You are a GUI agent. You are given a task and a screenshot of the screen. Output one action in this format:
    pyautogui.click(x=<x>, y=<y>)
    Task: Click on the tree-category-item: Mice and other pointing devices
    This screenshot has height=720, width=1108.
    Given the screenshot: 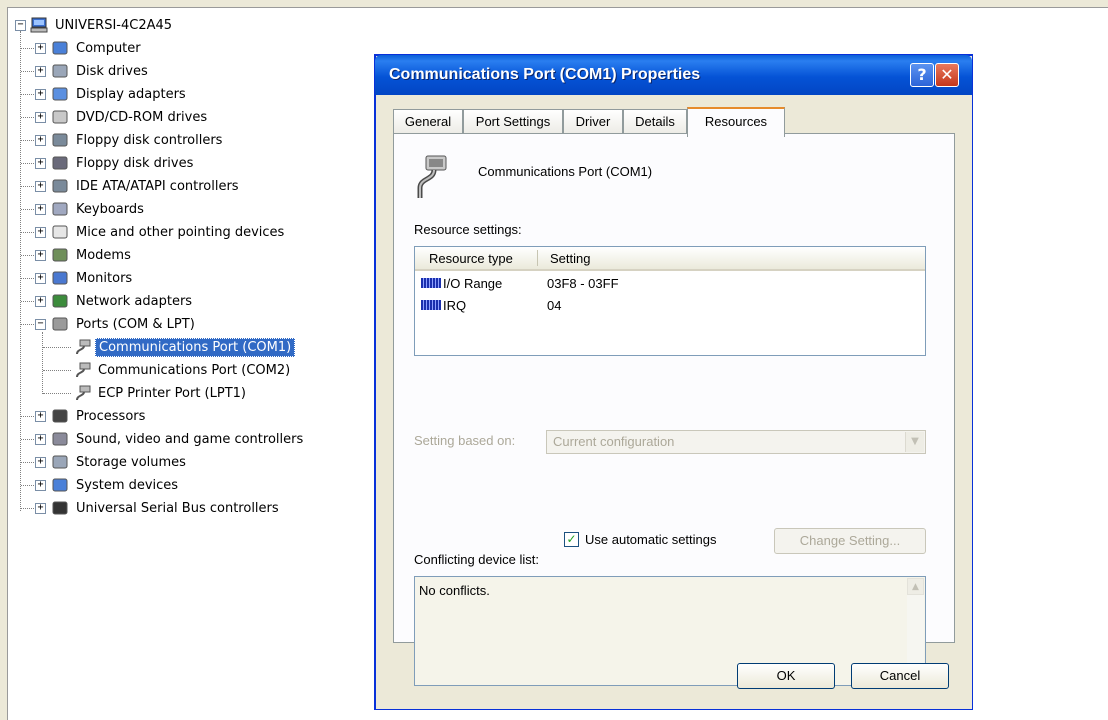 What is the action you would take?
    pyautogui.click(x=169, y=232)
    